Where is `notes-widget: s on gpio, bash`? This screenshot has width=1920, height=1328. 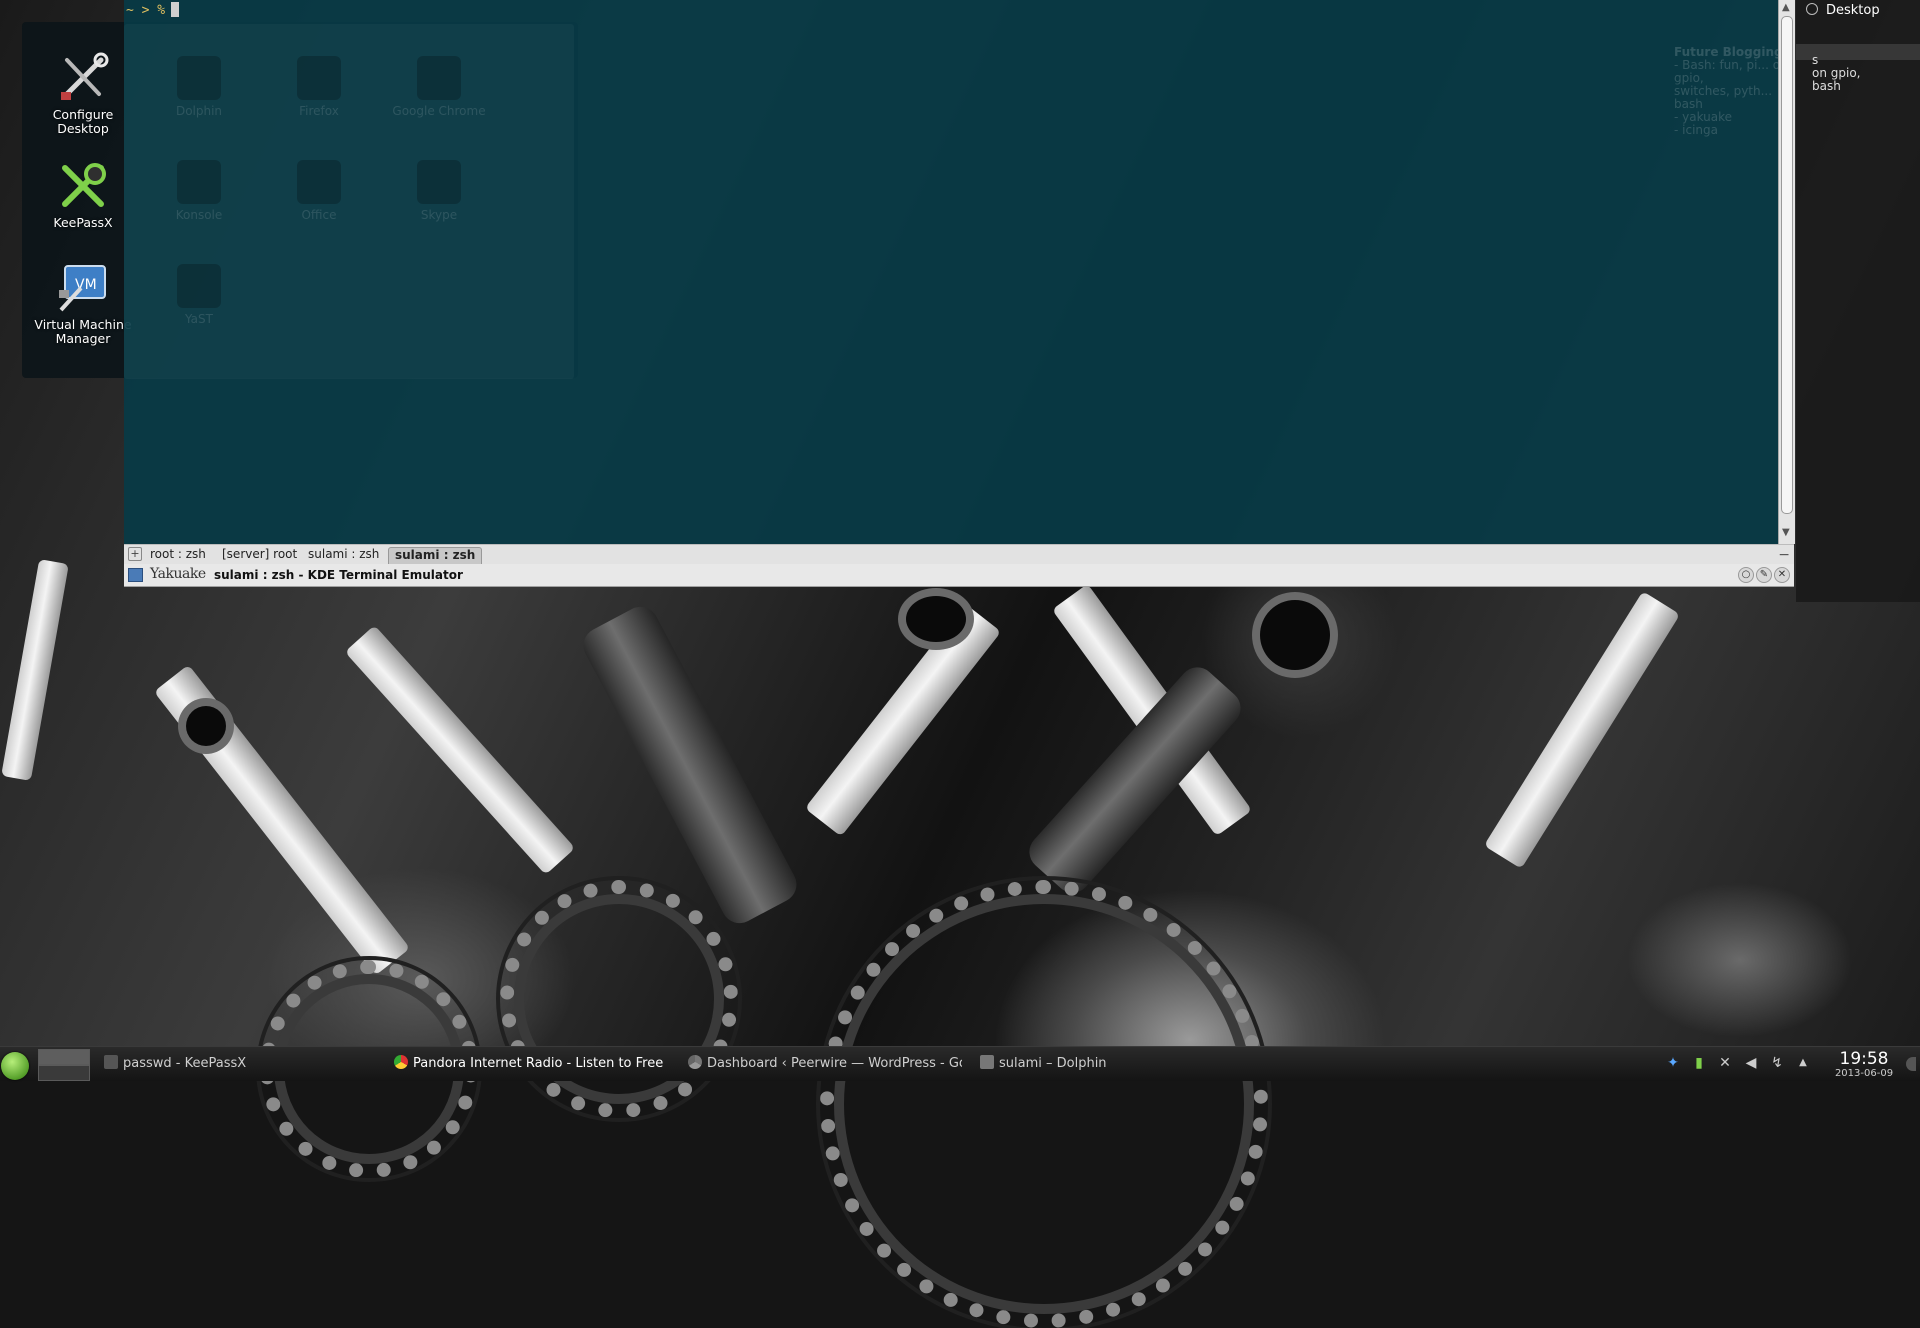
notes-widget: s on gpio, bash is located at coordinates (1864, 73).